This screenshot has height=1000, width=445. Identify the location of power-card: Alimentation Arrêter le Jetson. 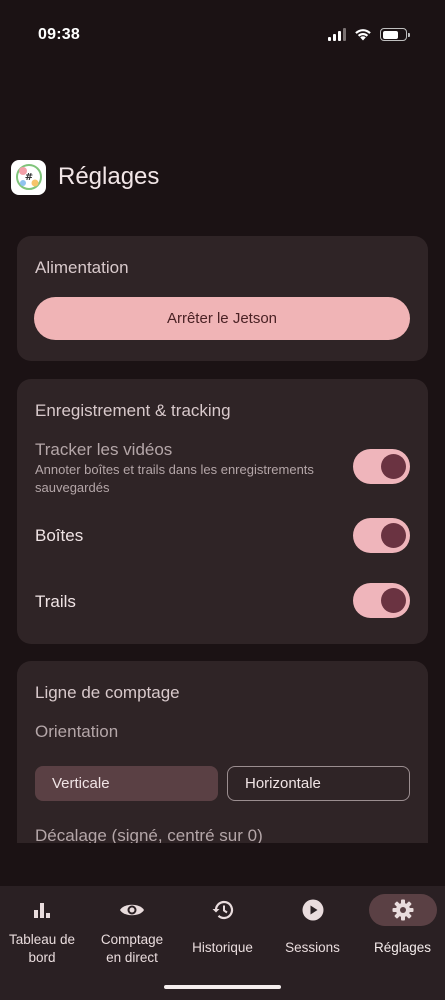
(222, 298).